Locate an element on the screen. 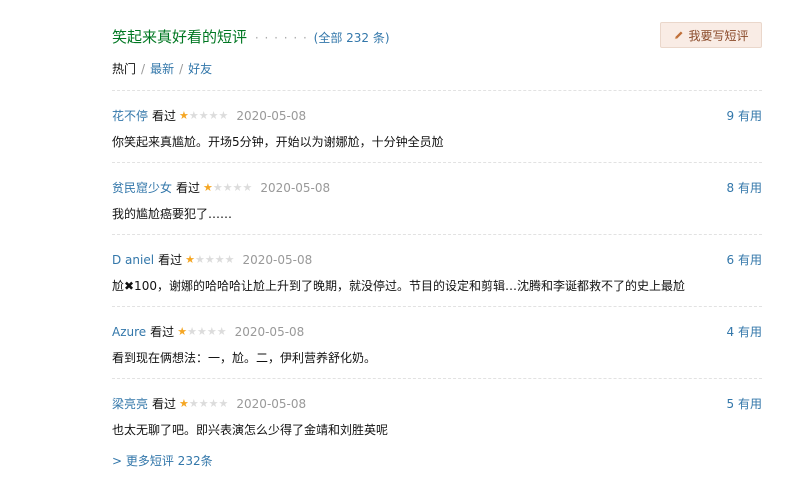 The width and height of the screenshot is (800, 486). all-comments-link: (全部 232 条) is located at coordinates (352, 38).